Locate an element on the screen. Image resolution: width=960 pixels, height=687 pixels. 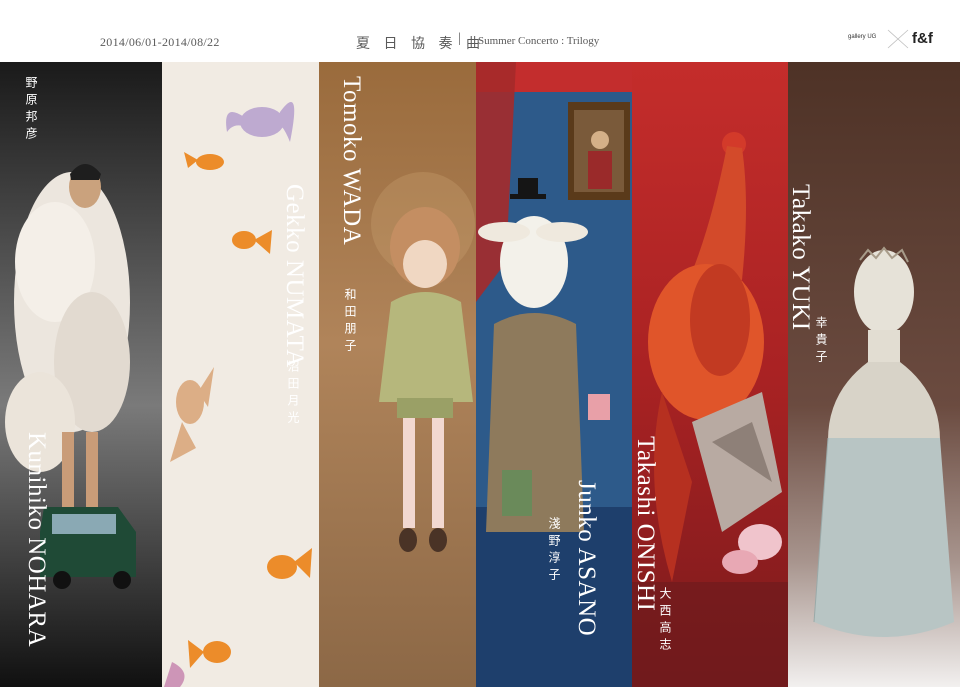
artist-panel-asano: Junko ASANO 淺野淳子 is located at coordinates (554, 374).